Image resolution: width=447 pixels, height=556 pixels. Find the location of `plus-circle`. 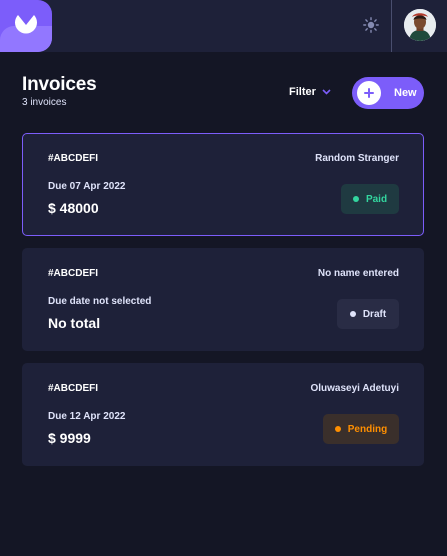

plus-circle is located at coordinates (369, 93).